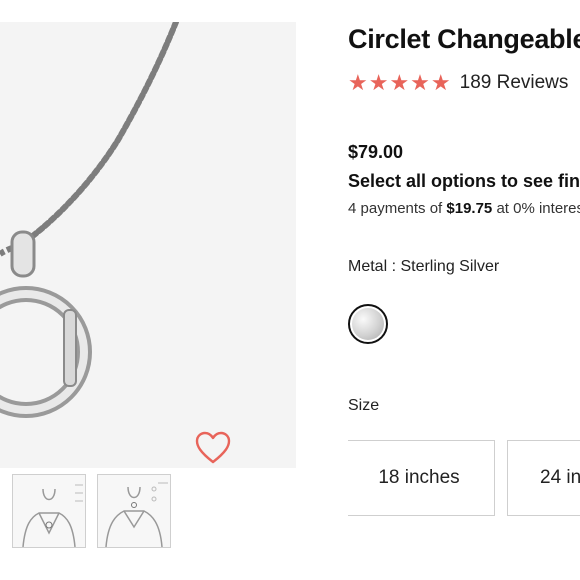 This screenshot has height=580, width=580. What do you see at coordinates (514, 83) in the screenshot?
I see `reviews-link: 189 Reviews` at bounding box center [514, 83].